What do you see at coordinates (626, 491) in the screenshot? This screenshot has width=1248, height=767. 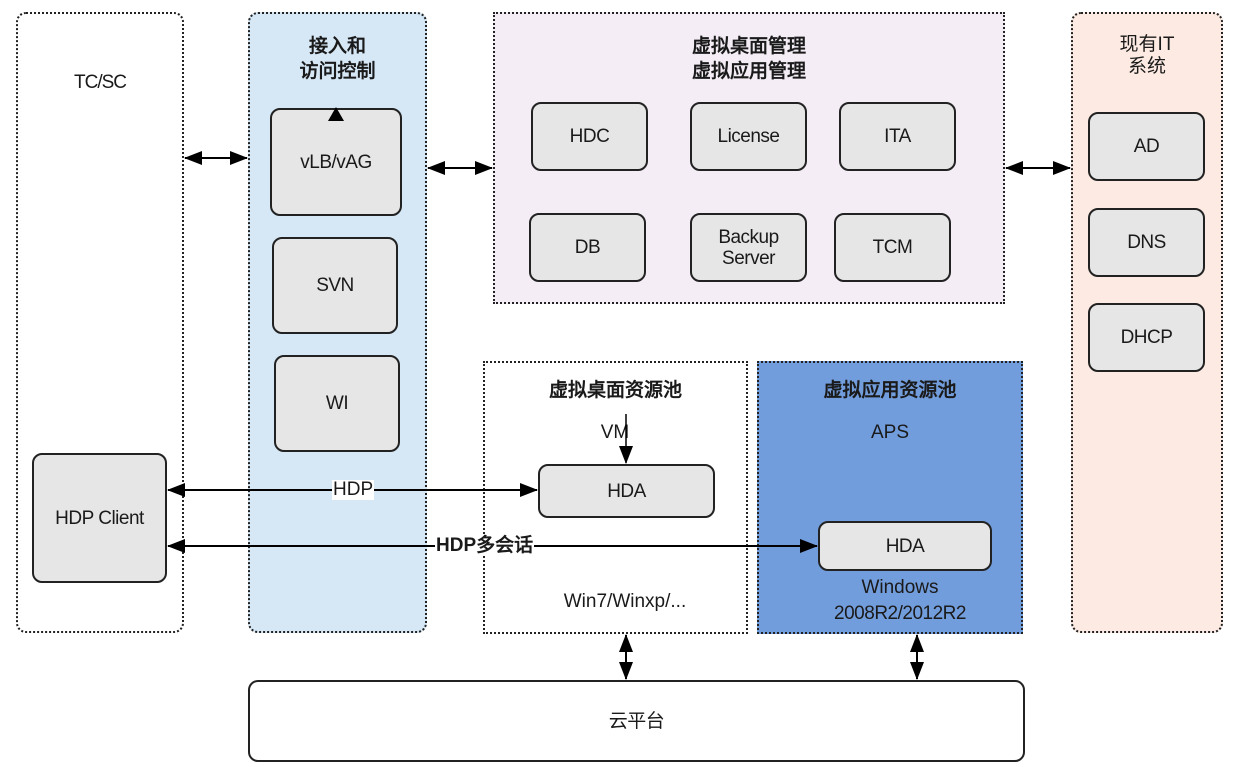 I see `node-hda-desktop: HDA` at bounding box center [626, 491].